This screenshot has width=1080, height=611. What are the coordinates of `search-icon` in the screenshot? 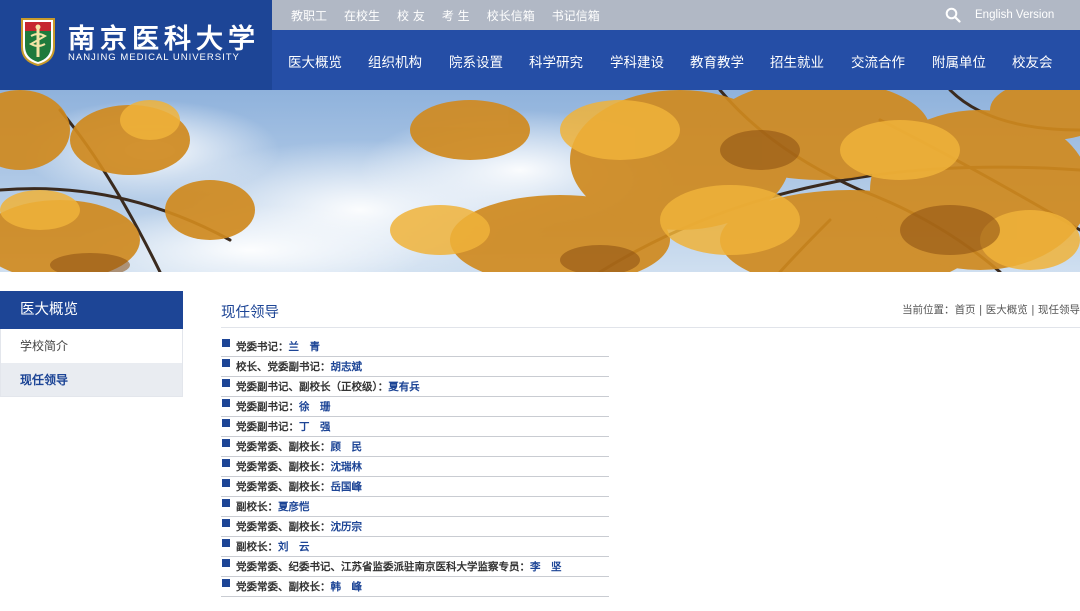 It's located at (953, 15).